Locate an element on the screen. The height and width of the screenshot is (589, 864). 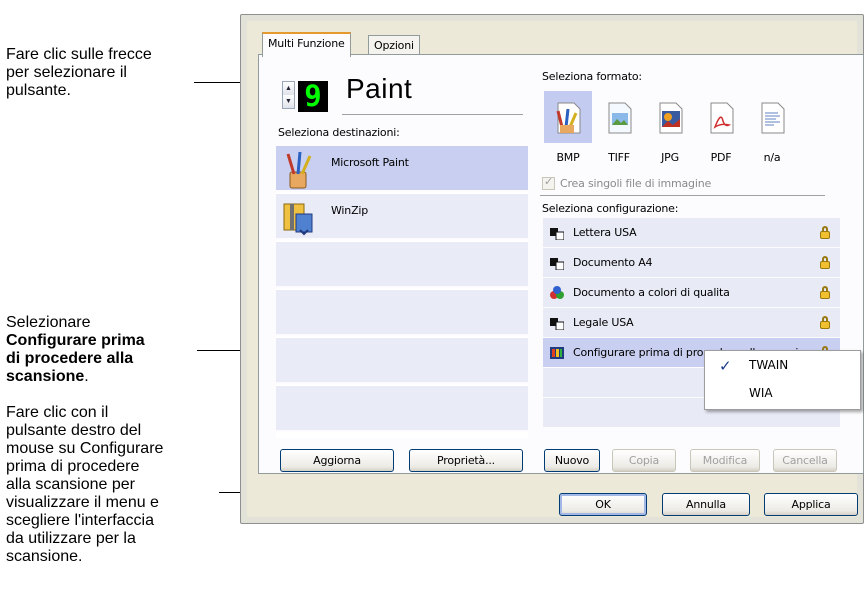
single-files-label: Crea singoli file di immagine is located at coordinates (636, 183).